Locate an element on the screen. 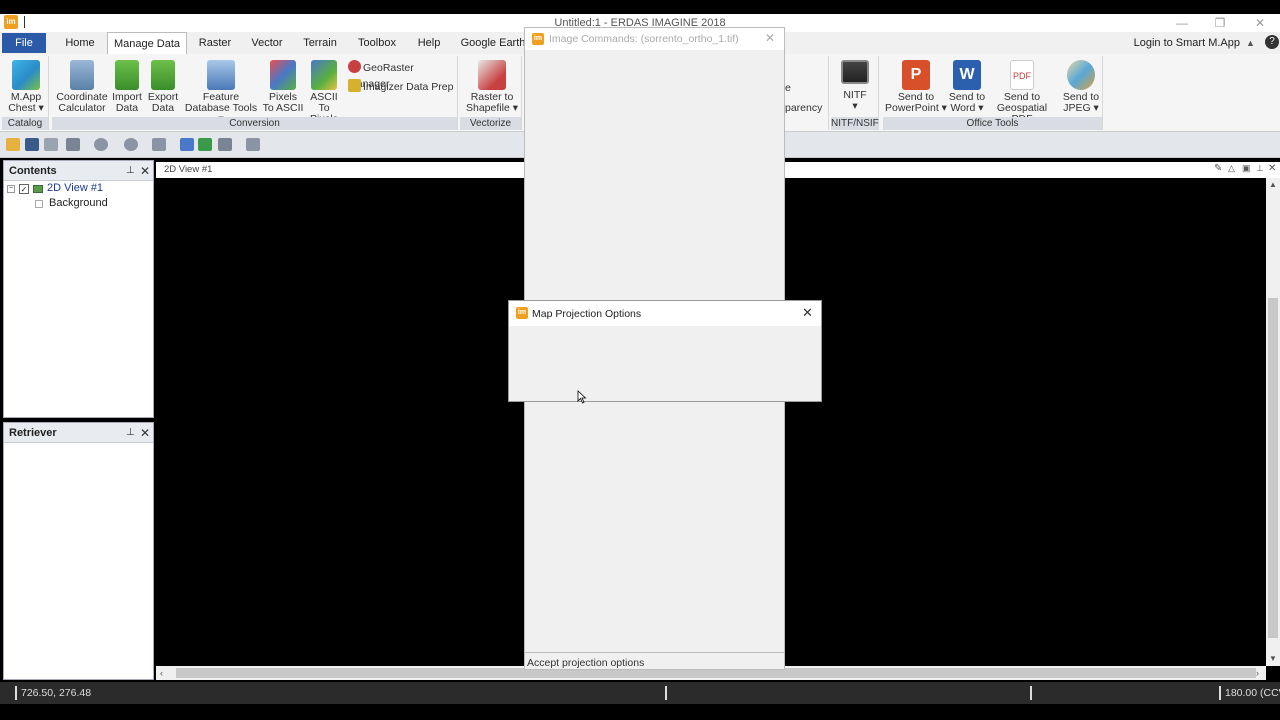  minimize-button: — is located at coordinates (1182, 23).